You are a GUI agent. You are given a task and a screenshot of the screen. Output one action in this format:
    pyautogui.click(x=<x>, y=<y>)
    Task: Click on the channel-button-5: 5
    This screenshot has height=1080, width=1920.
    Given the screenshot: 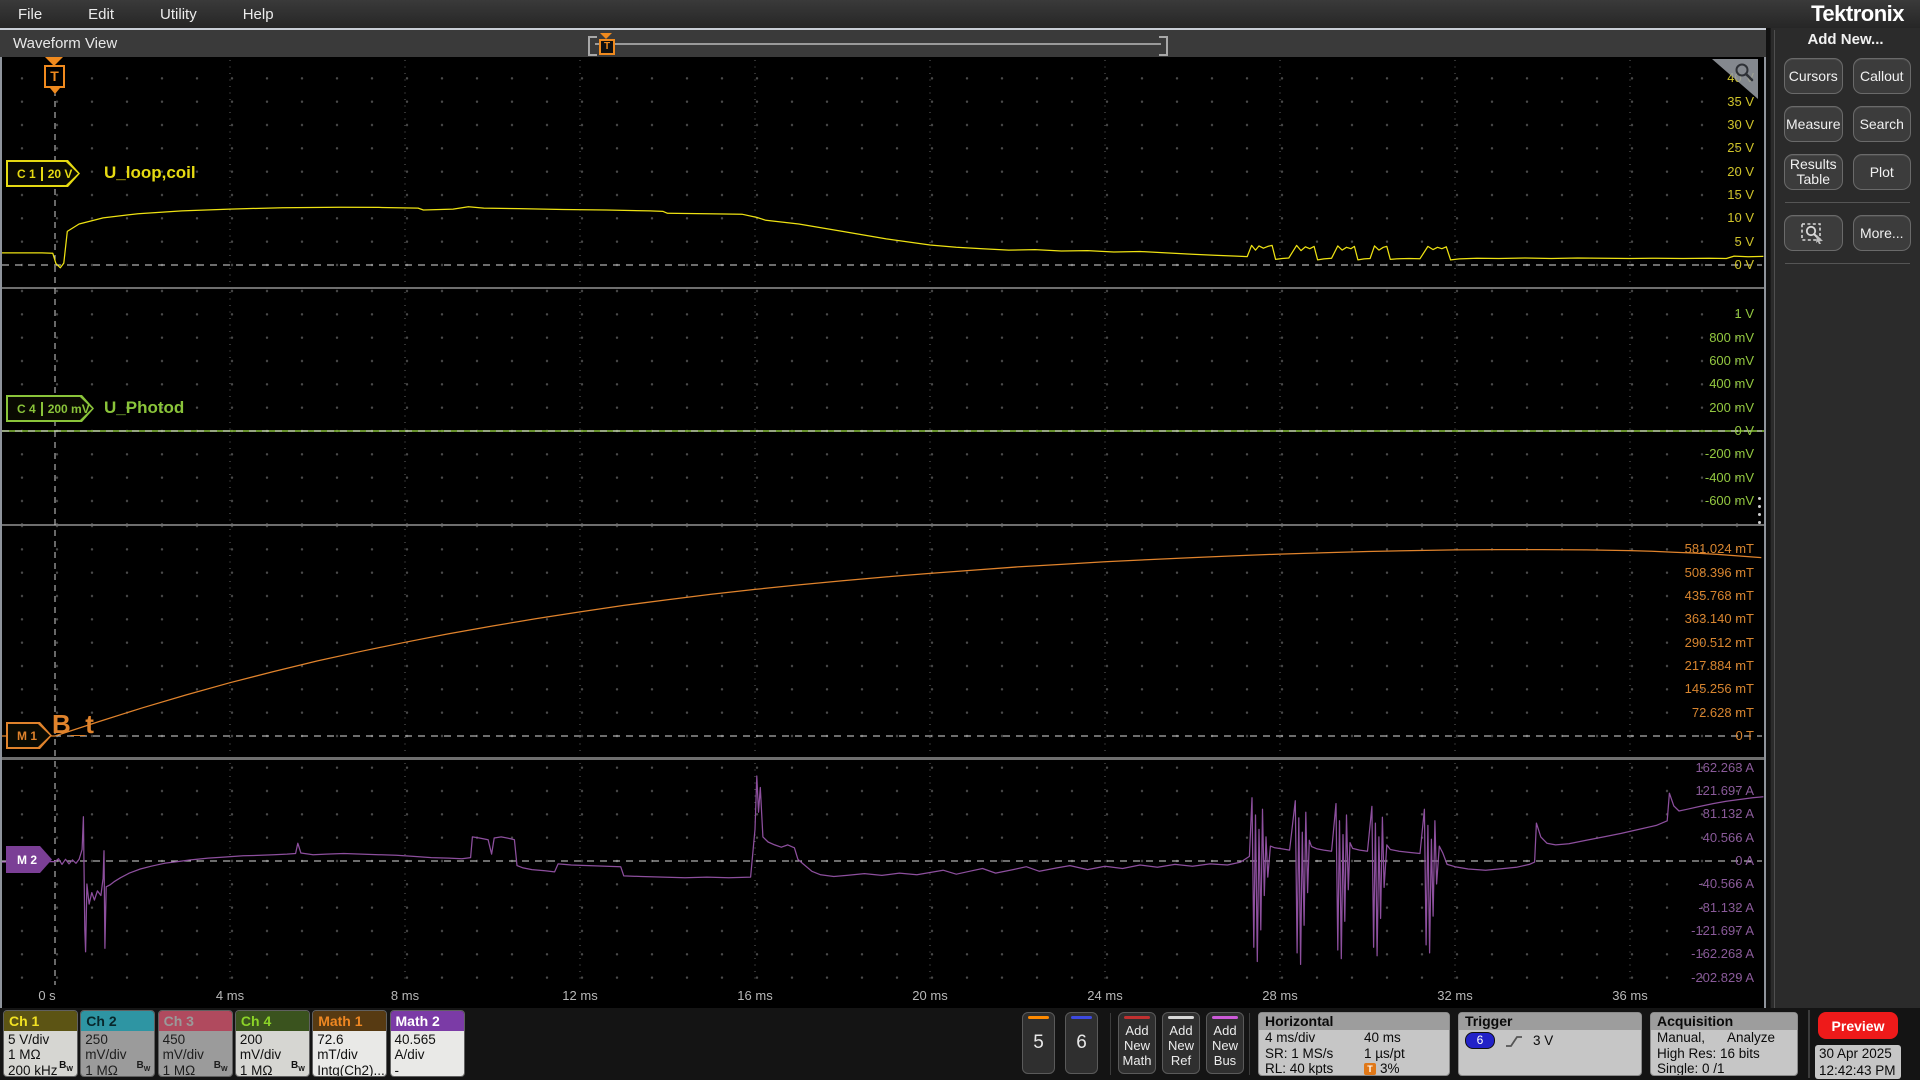 What is the action you would take?
    pyautogui.click(x=1038, y=1043)
    